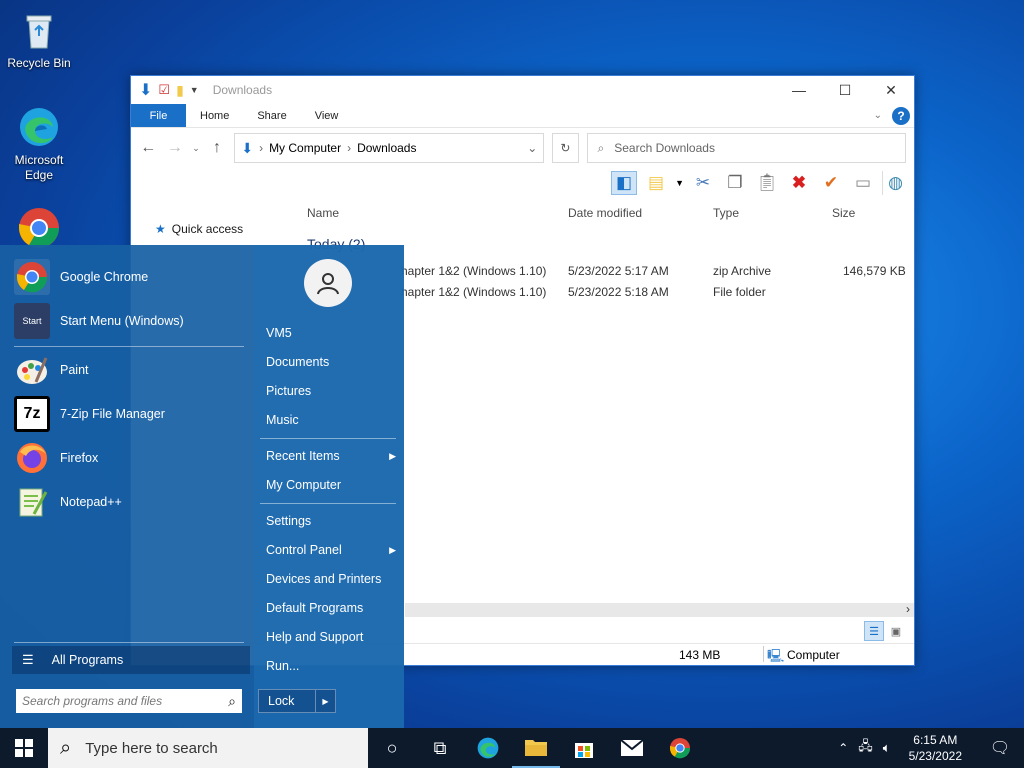  Describe the element at coordinates (130, 370) in the screenshot. I see `program-paint: Paint` at that location.